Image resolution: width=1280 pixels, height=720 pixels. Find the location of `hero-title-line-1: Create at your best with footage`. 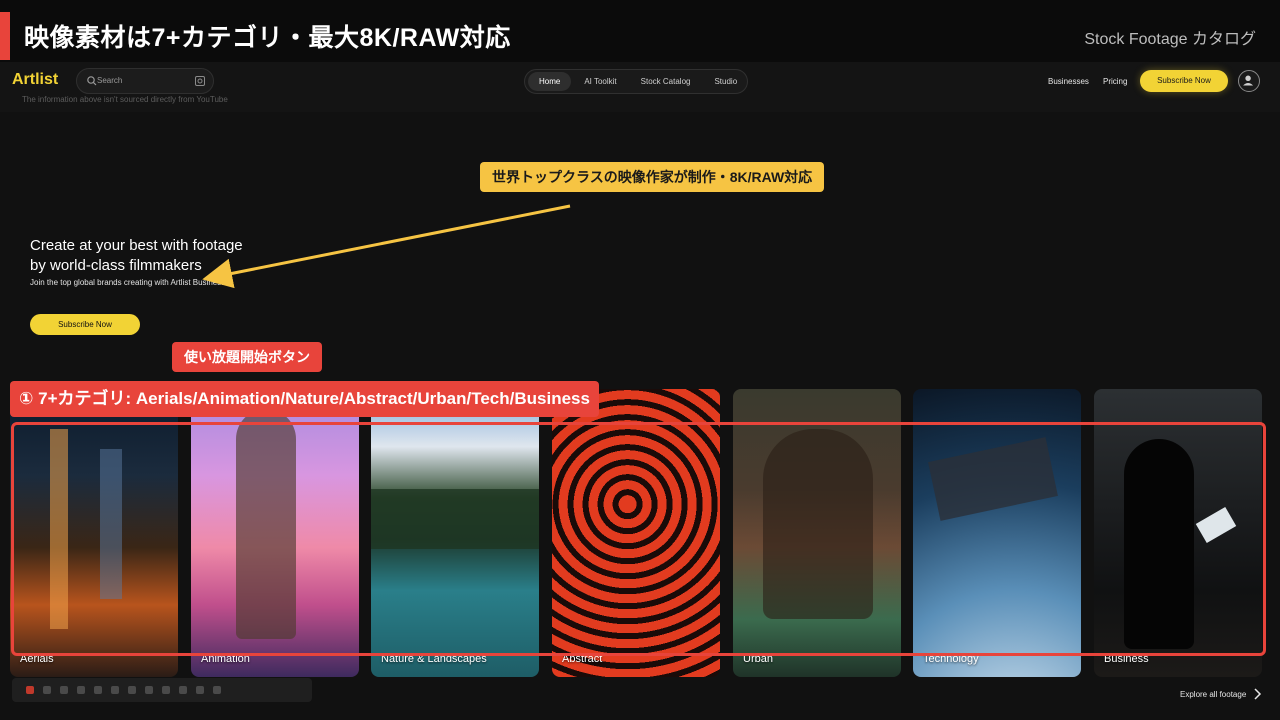

hero-title-line-1: Create at your best with footage is located at coordinates (136, 245).